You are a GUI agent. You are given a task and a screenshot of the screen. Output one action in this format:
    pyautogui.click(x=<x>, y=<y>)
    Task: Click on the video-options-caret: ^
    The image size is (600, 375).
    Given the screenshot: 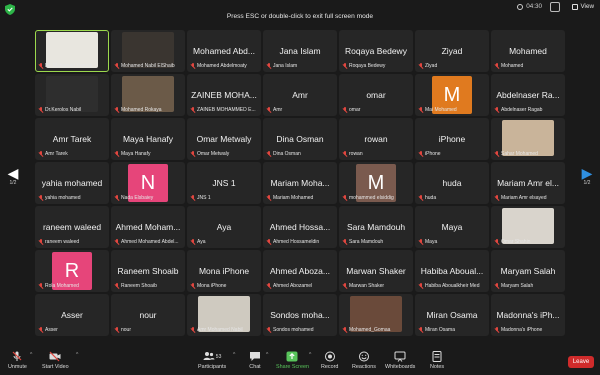 What is the action you would take?
    pyautogui.click(x=77, y=355)
    